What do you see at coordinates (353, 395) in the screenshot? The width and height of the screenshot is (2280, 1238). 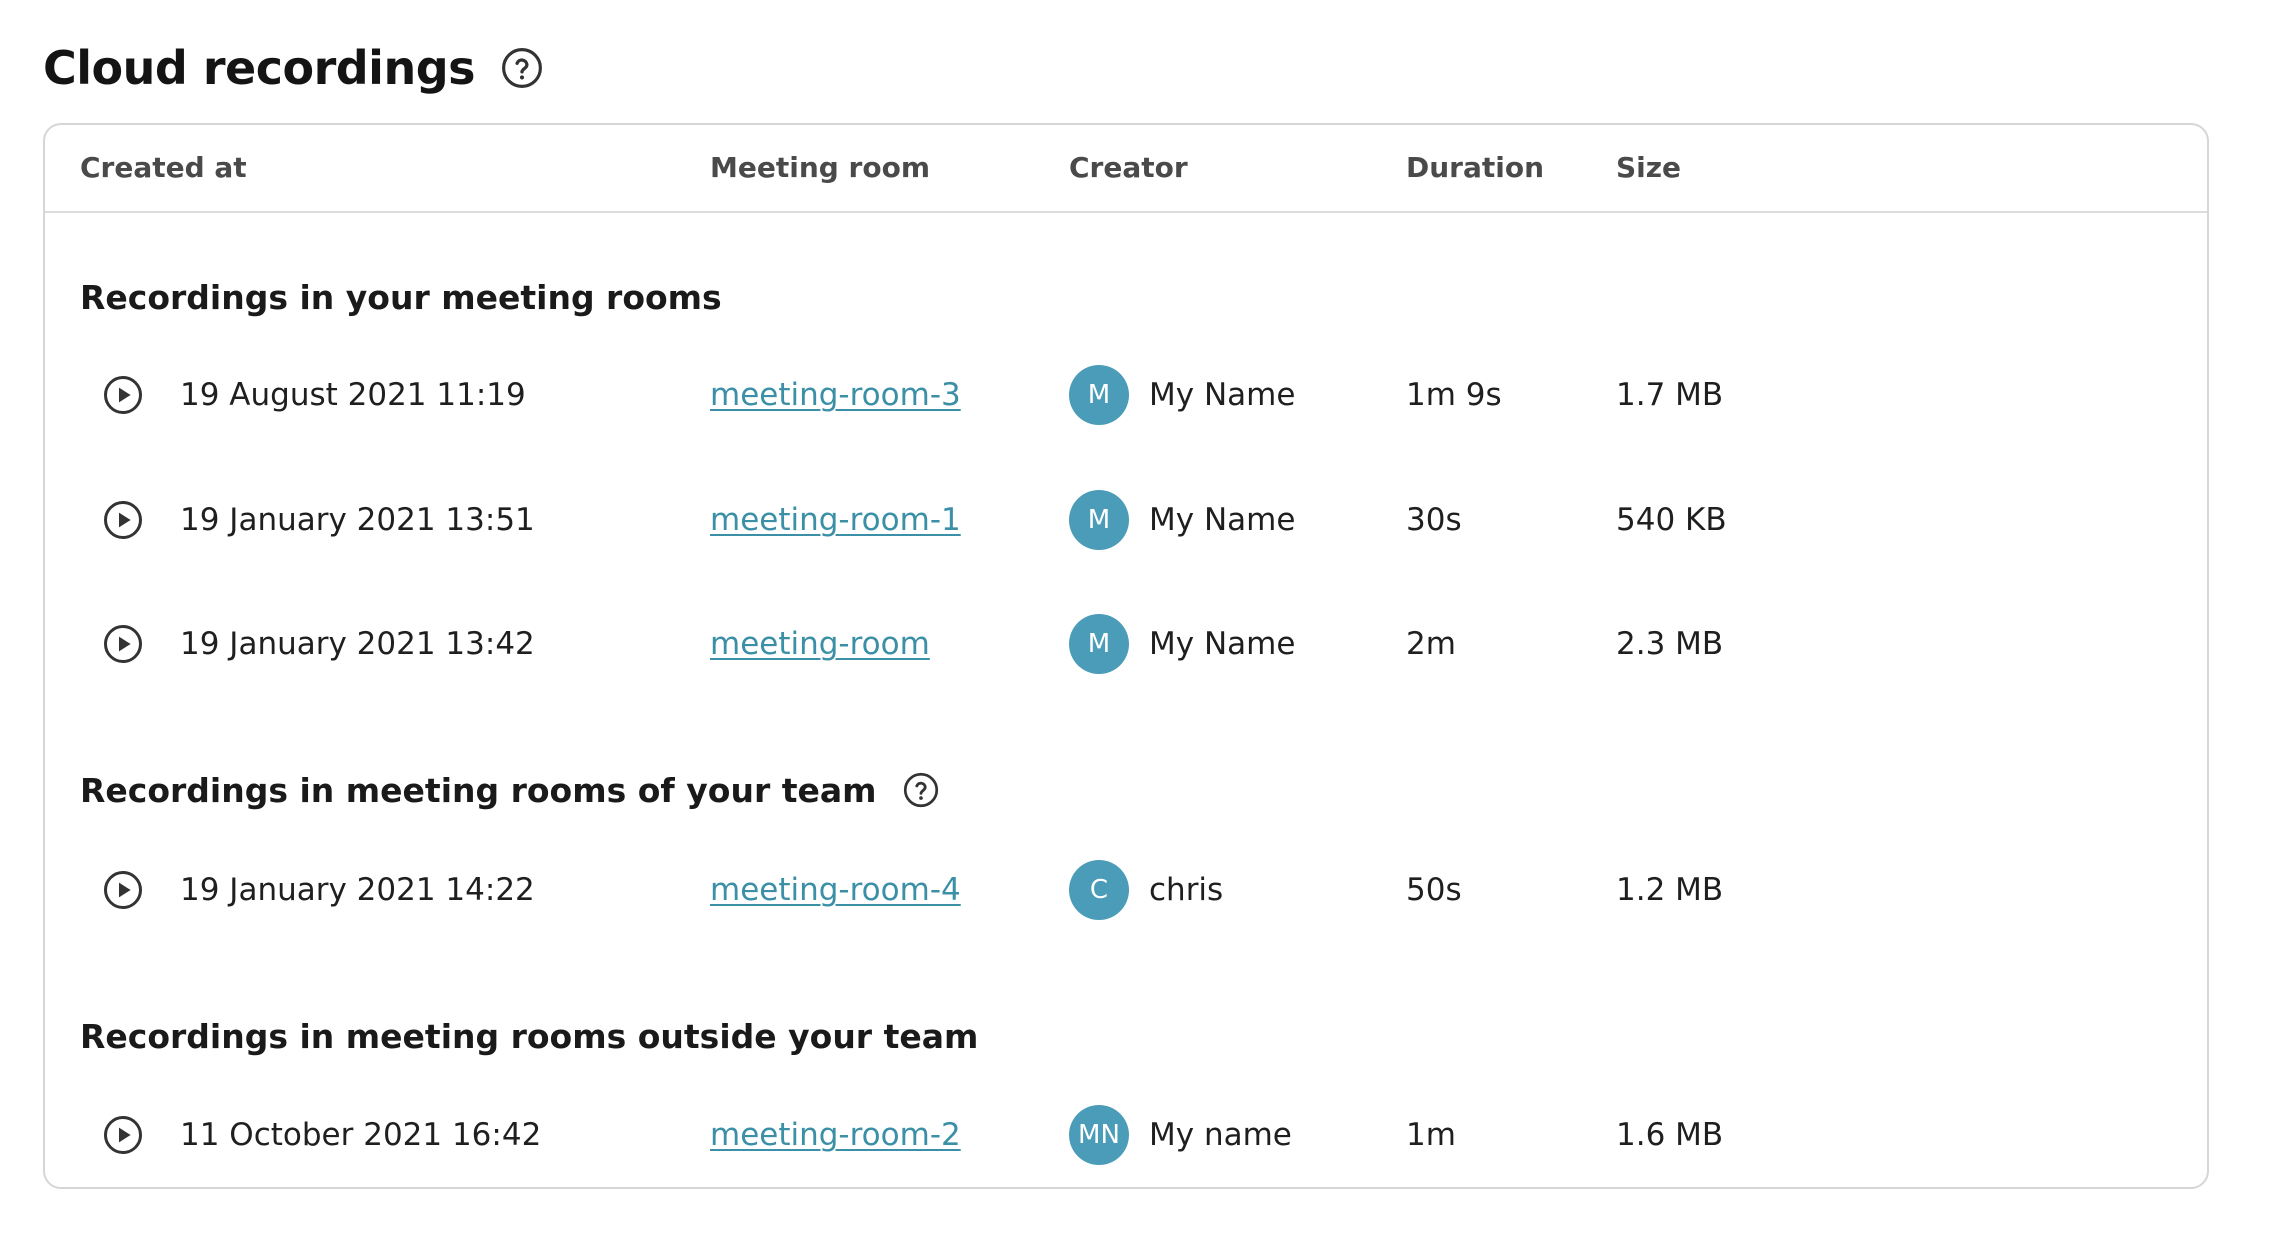 I see `created-at: 19 August 2021 11:19` at bounding box center [353, 395].